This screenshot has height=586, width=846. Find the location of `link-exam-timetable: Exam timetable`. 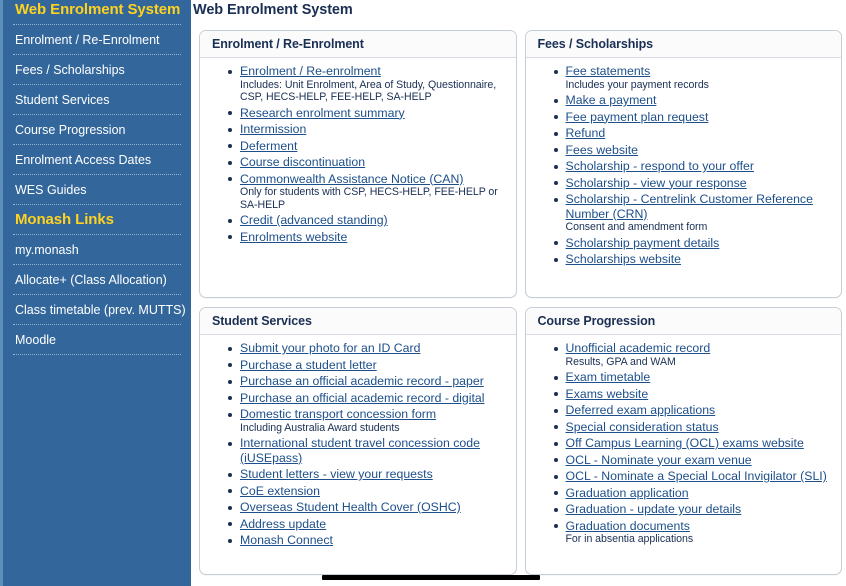

link-exam-timetable: Exam timetable is located at coordinates (608, 377).